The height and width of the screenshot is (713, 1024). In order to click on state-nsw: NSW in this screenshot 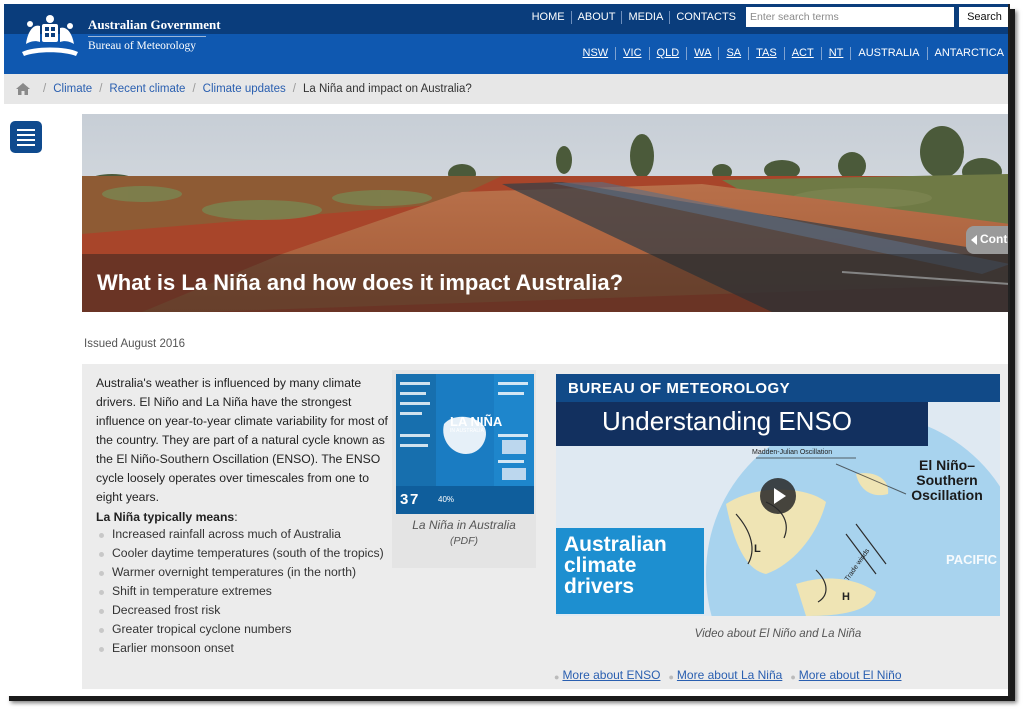, I will do `click(596, 53)`.